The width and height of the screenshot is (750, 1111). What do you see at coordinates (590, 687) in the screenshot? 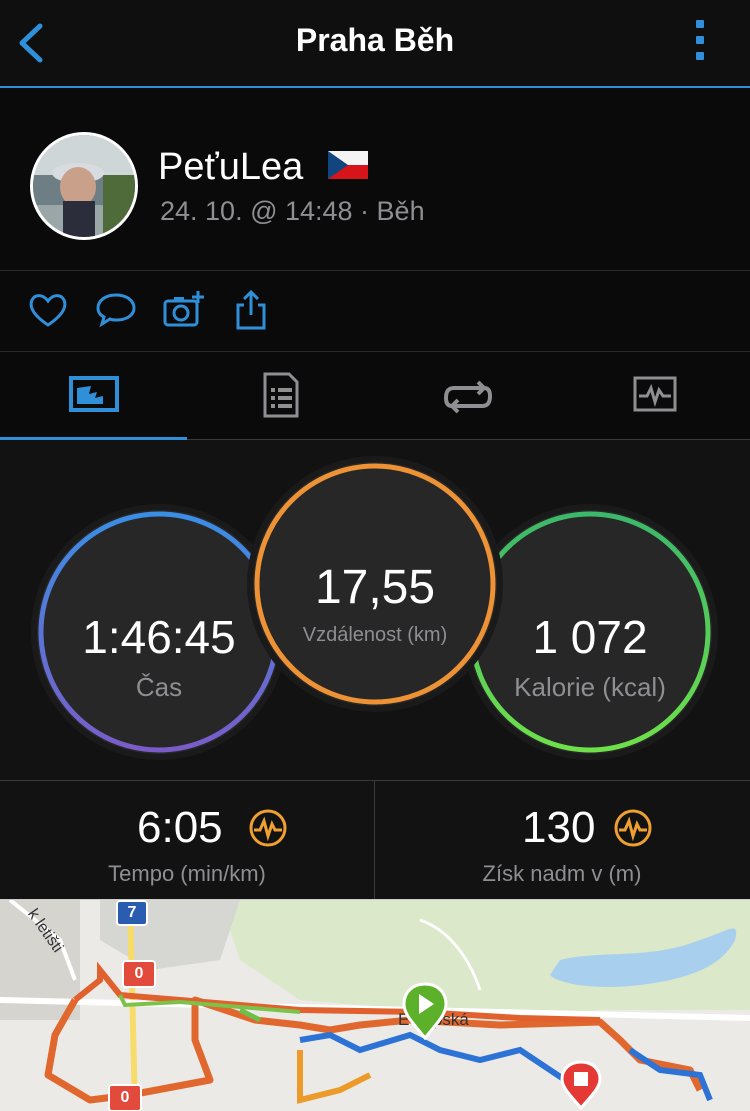
I see `calories-label: Kalorie (kcal)` at bounding box center [590, 687].